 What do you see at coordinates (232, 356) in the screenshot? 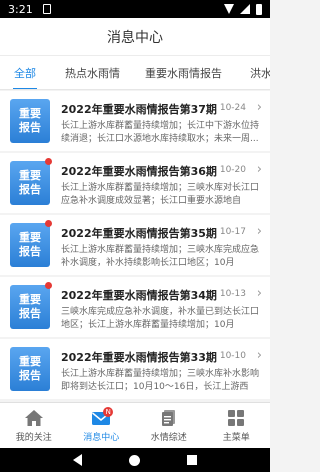
I see `message-date: 10-10` at bounding box center [232, 356].